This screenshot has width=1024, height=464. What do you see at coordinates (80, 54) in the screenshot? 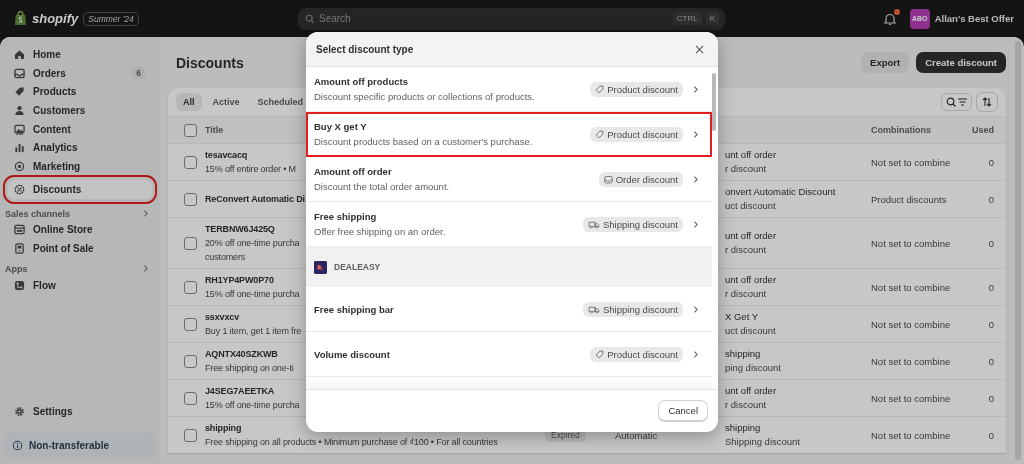
I see `nav-item: Home` at bounding box center [80, 54].